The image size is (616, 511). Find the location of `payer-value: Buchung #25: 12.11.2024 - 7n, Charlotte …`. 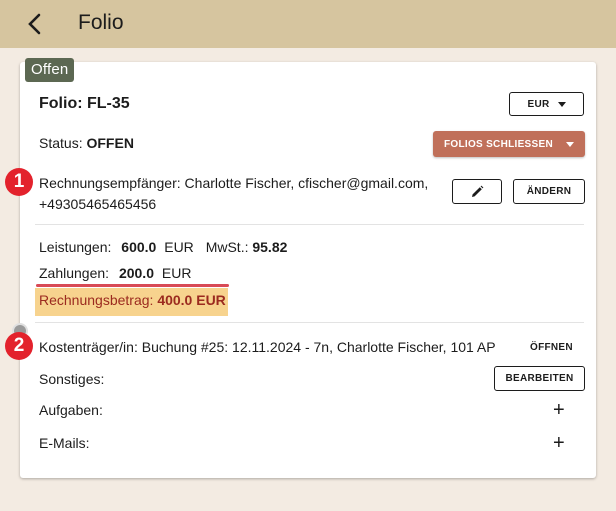

payer-value: Buchung #25: 12.11.2024 - 7n, Charlotte … is located at coordinates (318, 347).